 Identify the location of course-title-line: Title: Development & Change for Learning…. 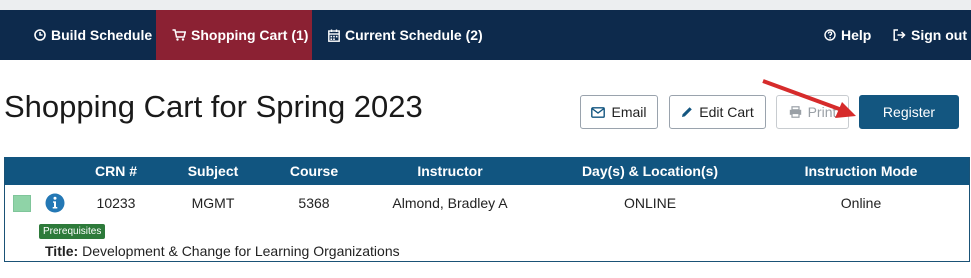
(222, 251).